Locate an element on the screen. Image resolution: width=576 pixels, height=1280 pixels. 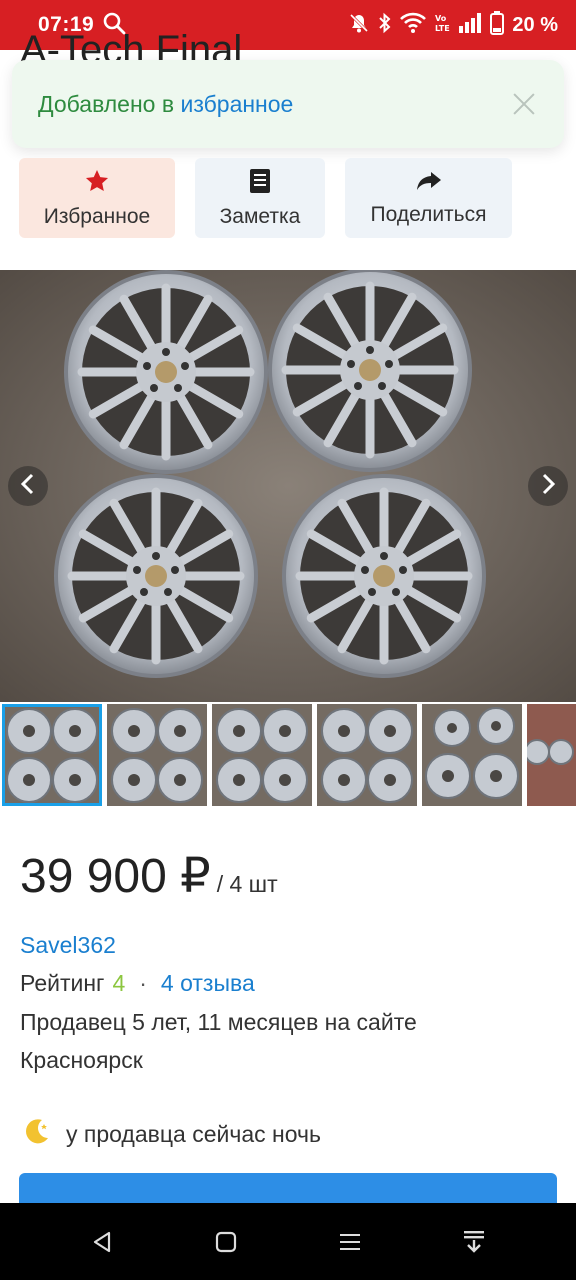
price-unit: / 4 шт is located at coordinates (247, 884).